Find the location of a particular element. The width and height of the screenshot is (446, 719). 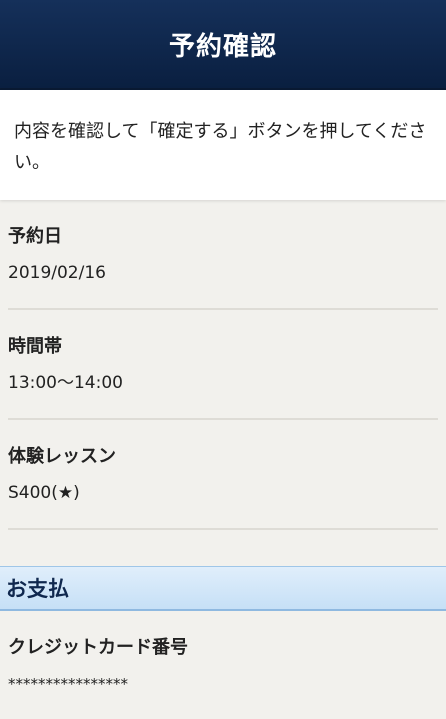

reservation-date-label: 予約日 is located at coordinates (35, 236).